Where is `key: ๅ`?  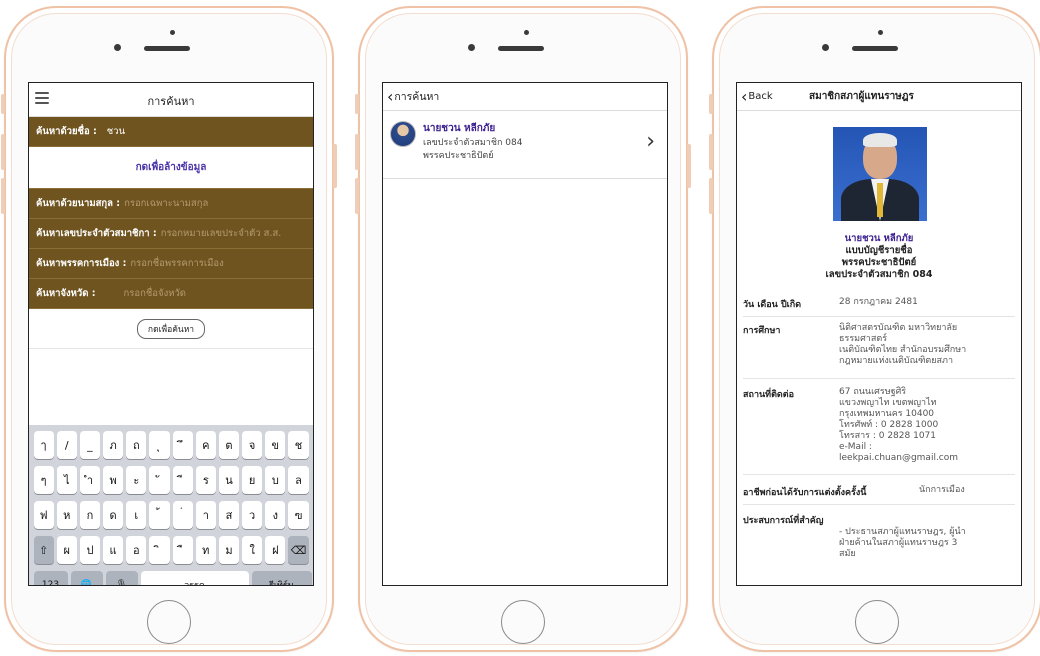 key: ๅ is located at coordinates (43, 445).